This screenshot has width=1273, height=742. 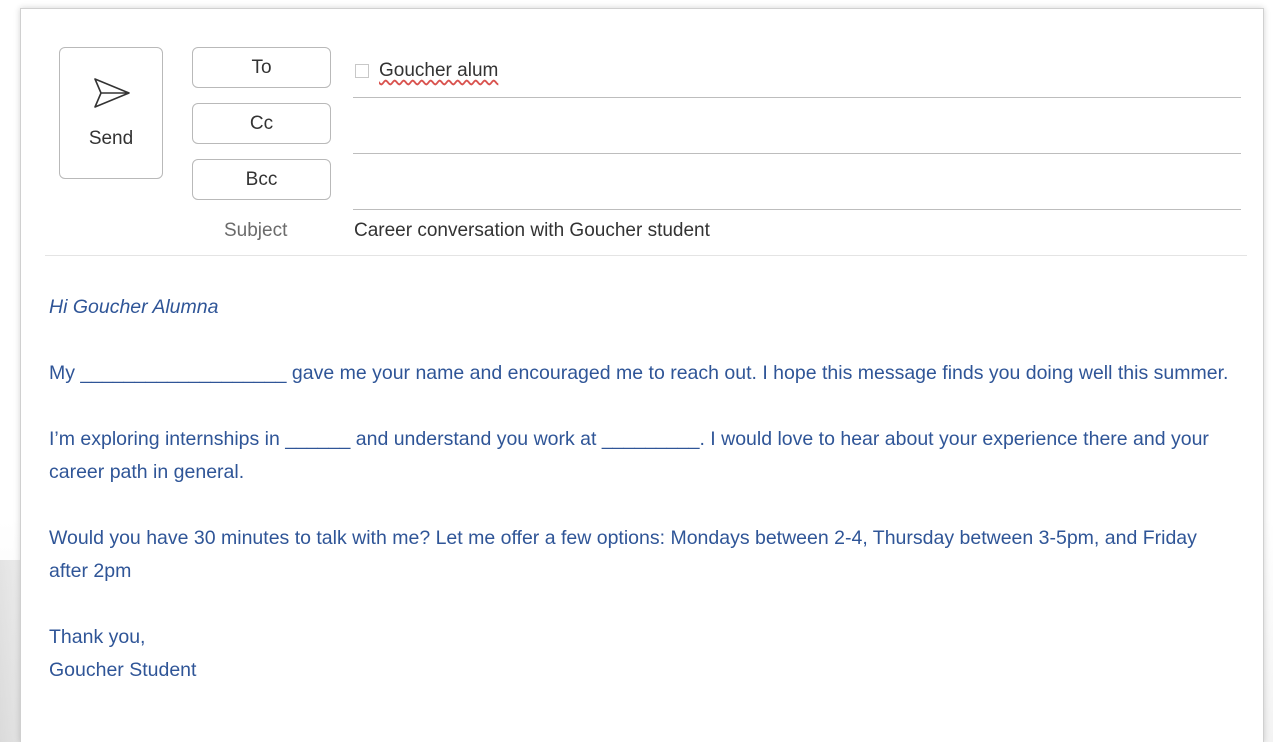 What do you see at coordinates (97, 637) in the screenshot?
I see `body-signoff-line-1: Thank you,` at bounding box center [97, 637].